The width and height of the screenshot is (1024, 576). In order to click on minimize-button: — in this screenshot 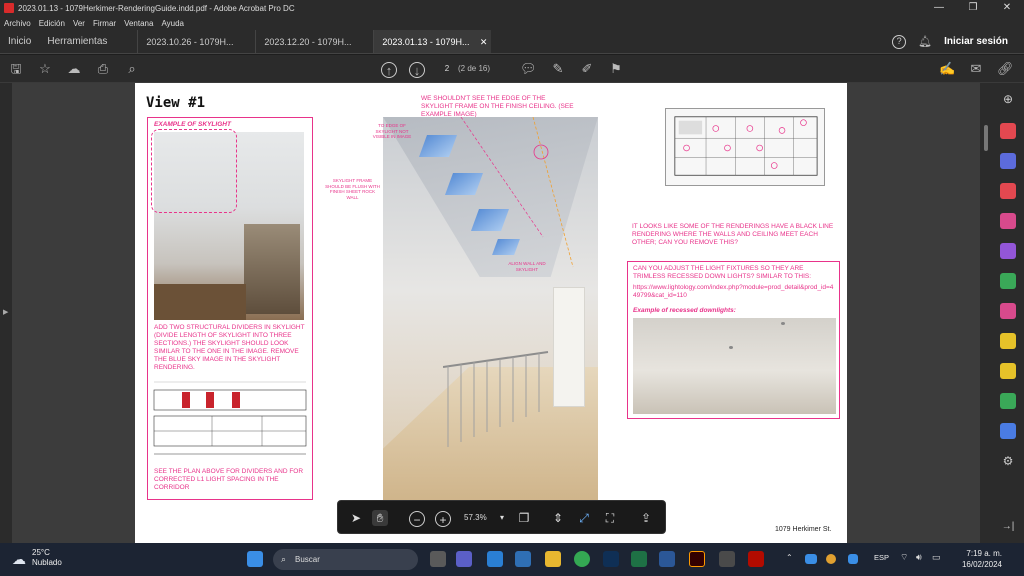, I will do `click(939, 8)`.